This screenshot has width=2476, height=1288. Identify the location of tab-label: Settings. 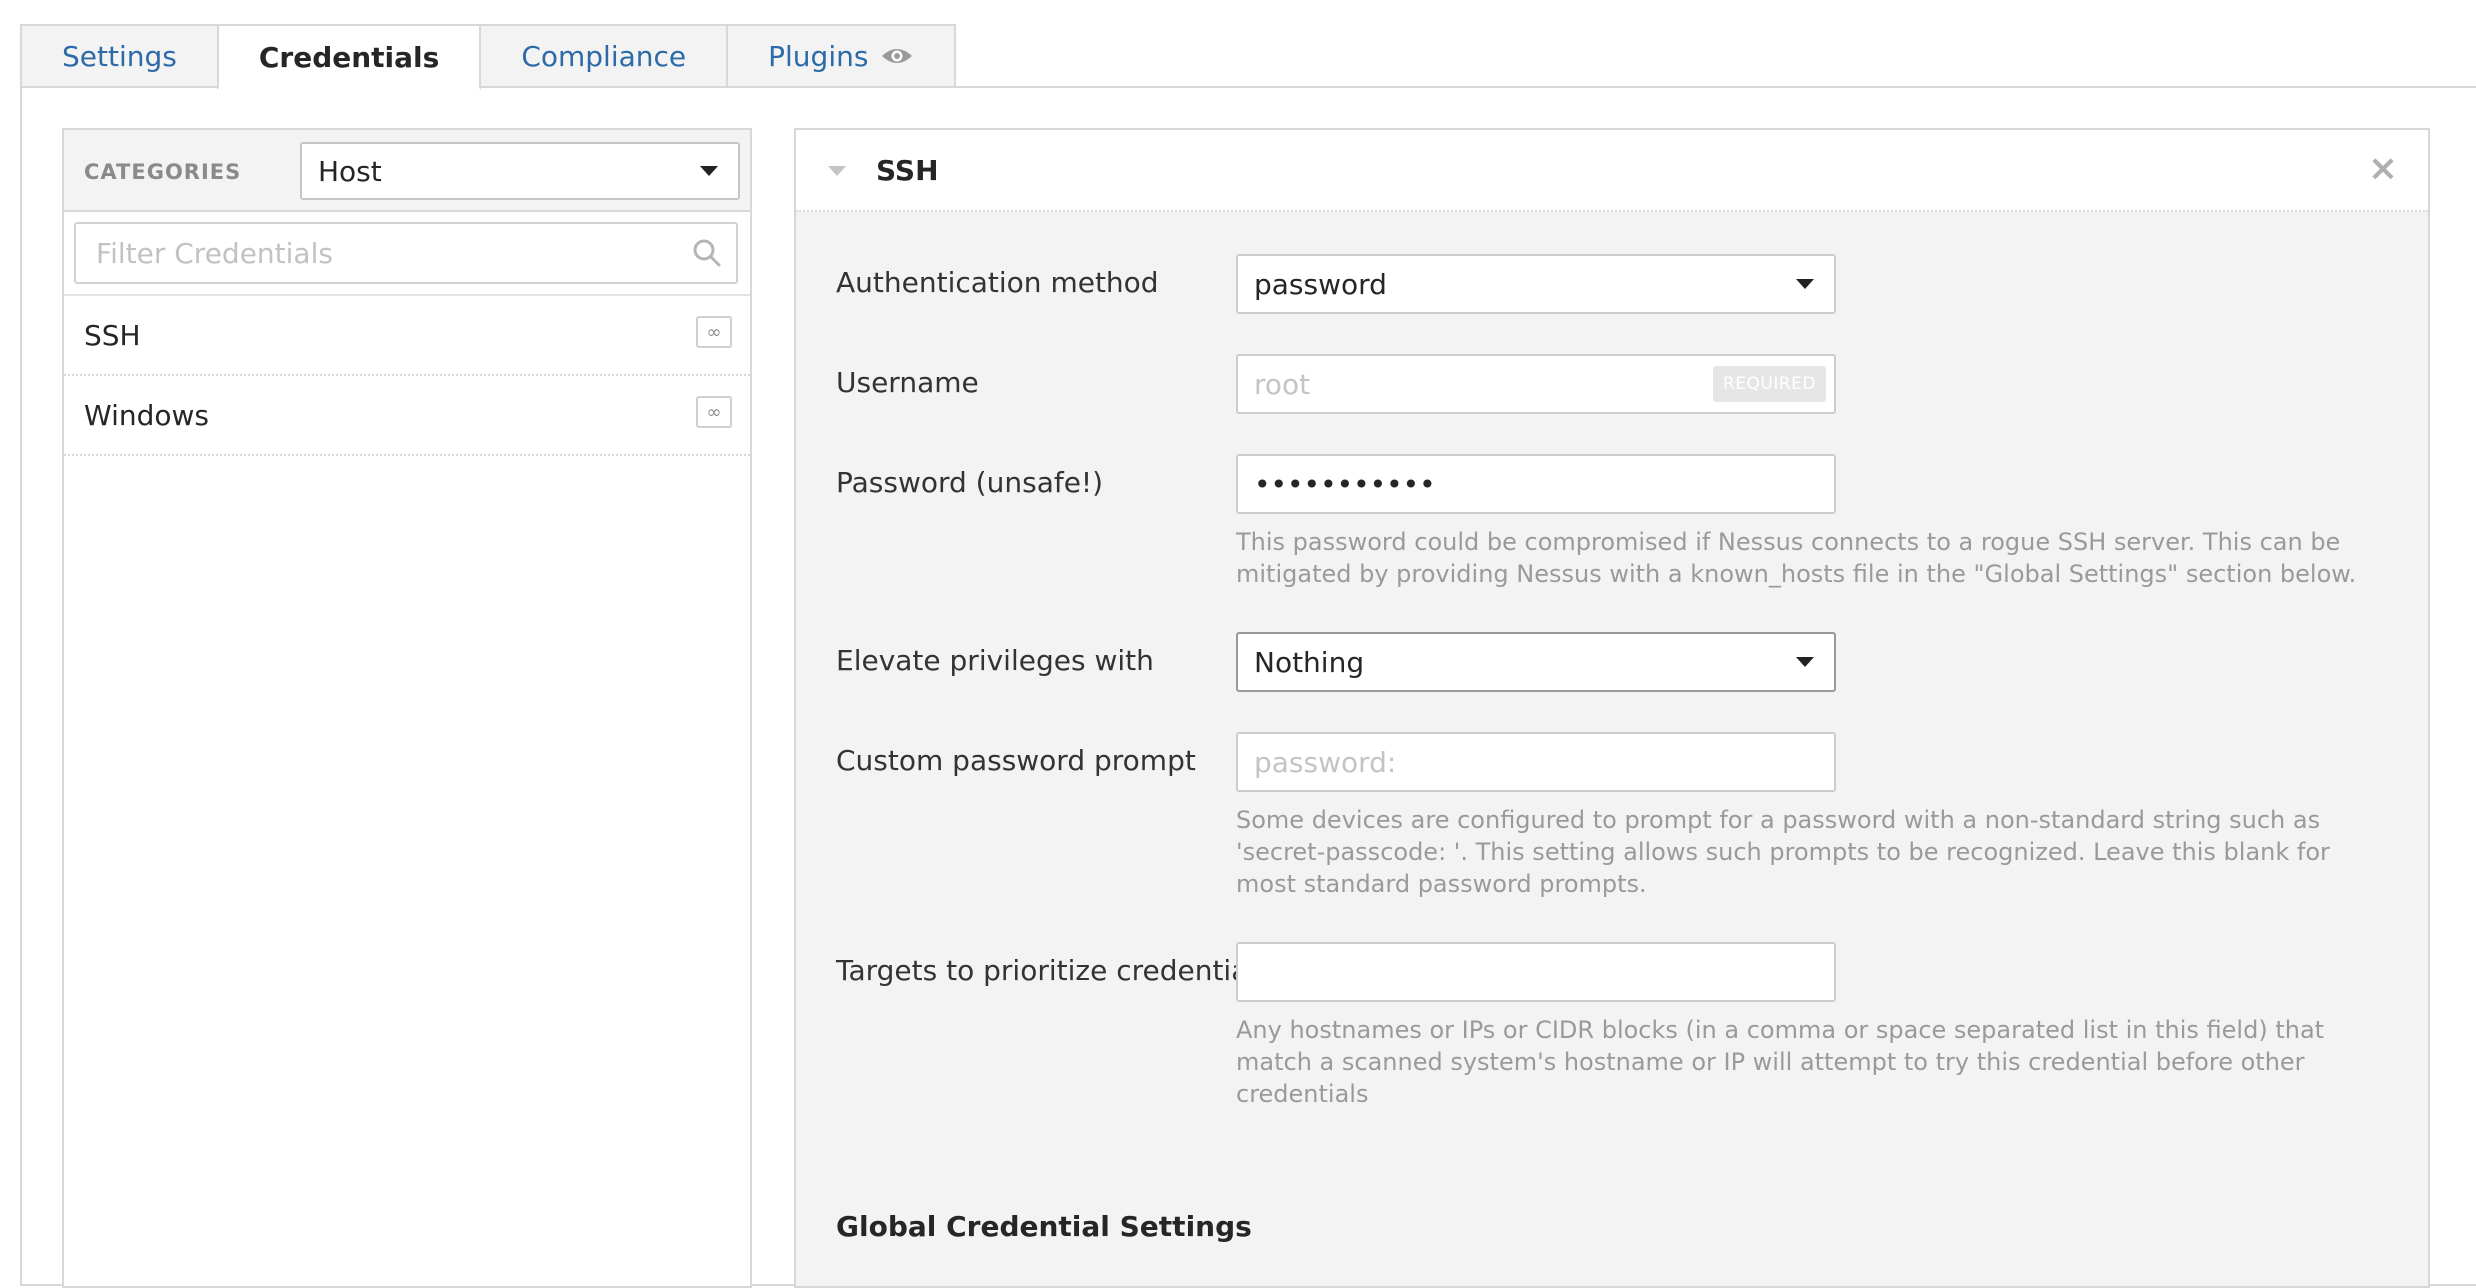
(119, 56).